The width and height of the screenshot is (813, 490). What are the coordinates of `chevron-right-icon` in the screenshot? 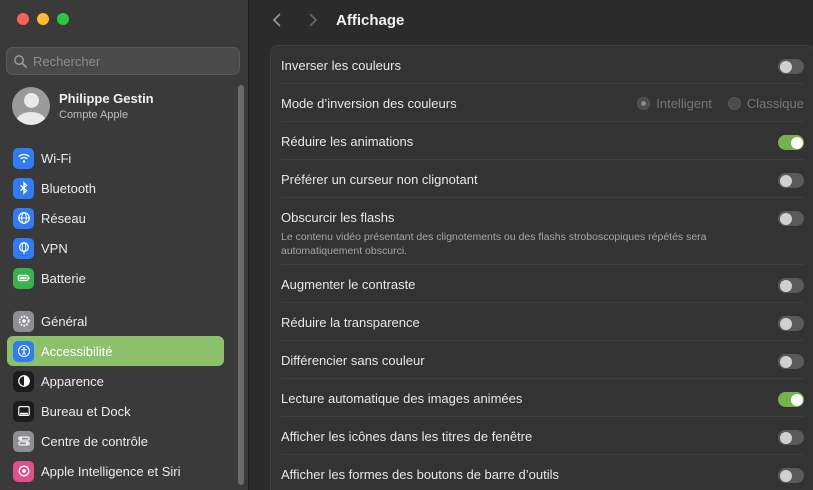 It's located at (313, 20).